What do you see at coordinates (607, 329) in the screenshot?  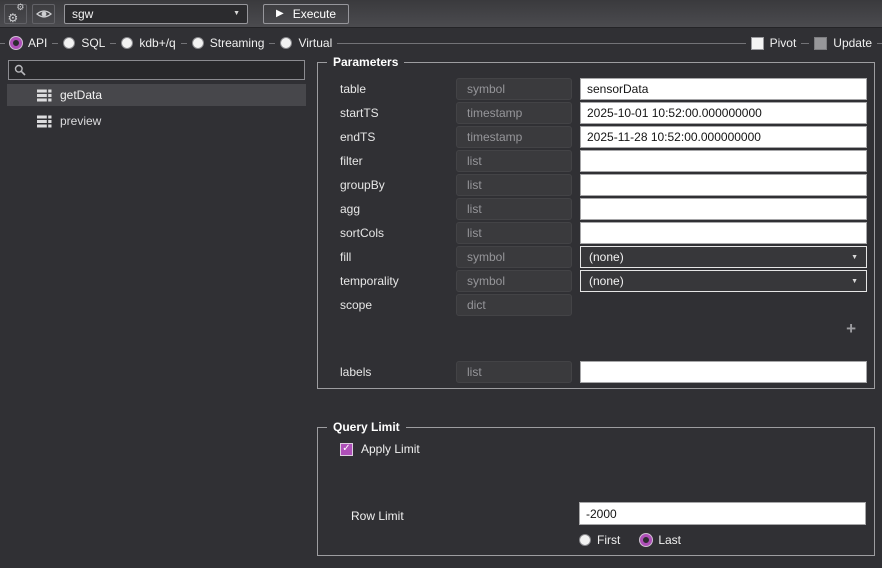 I see `scope-add-row: +` at bounding box center [607, 329].